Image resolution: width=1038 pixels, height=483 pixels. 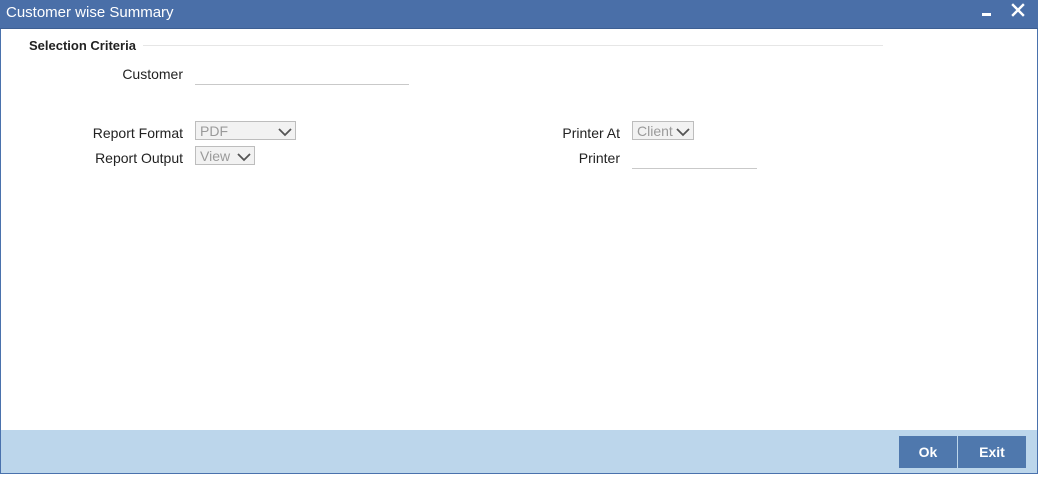 What do you see at coordinates (519, 14) in the screenshot?
I see `title-bar: Customer wise Summary` at bounding box center [519, 14].